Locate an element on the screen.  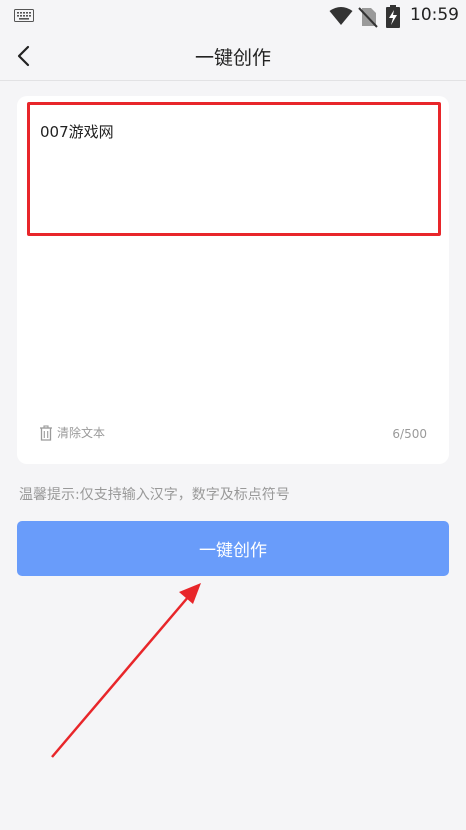
trash-icon is located at coordinates (46, 432).